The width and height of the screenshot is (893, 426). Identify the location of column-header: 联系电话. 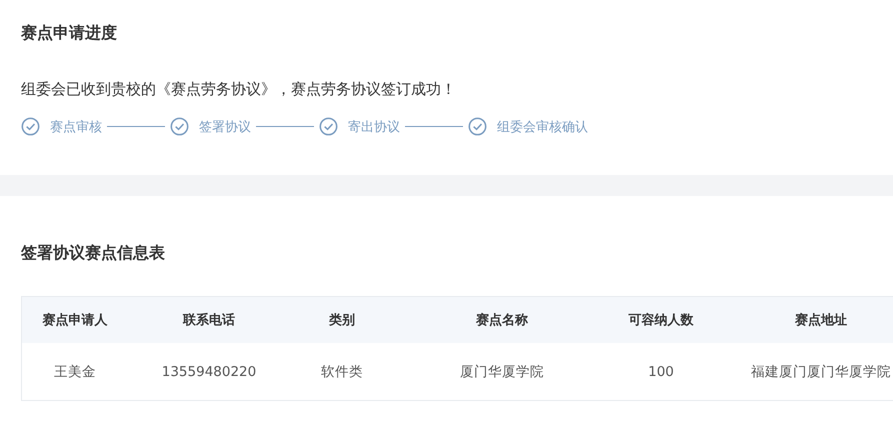
(209, 319).